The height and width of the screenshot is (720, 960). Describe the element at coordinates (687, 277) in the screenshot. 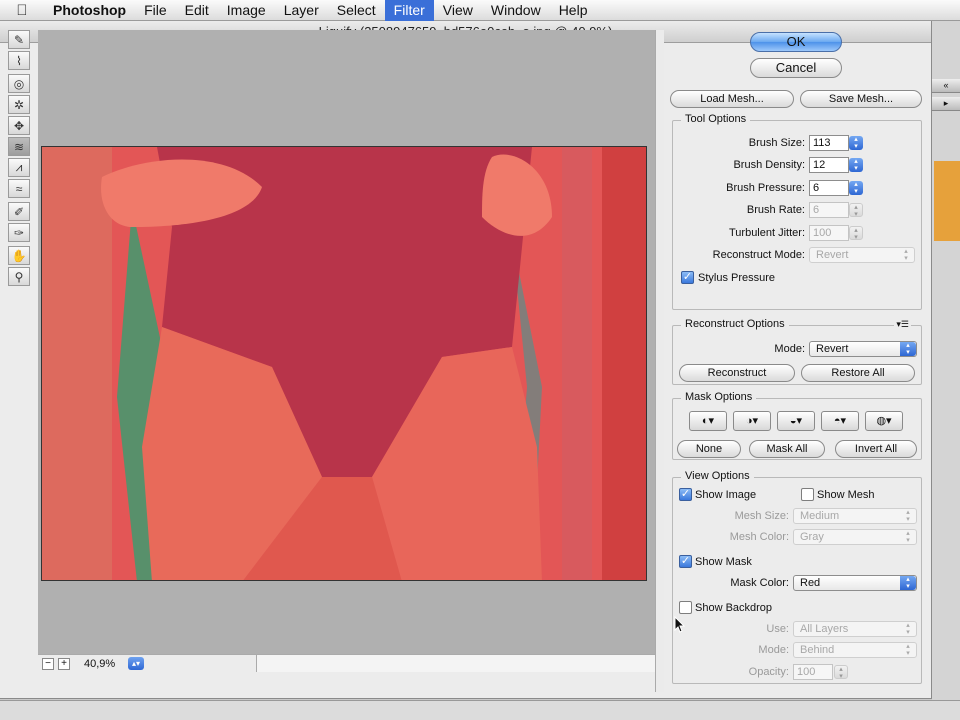

I see `stylus-pressure-checkbox: ✓` at that location.